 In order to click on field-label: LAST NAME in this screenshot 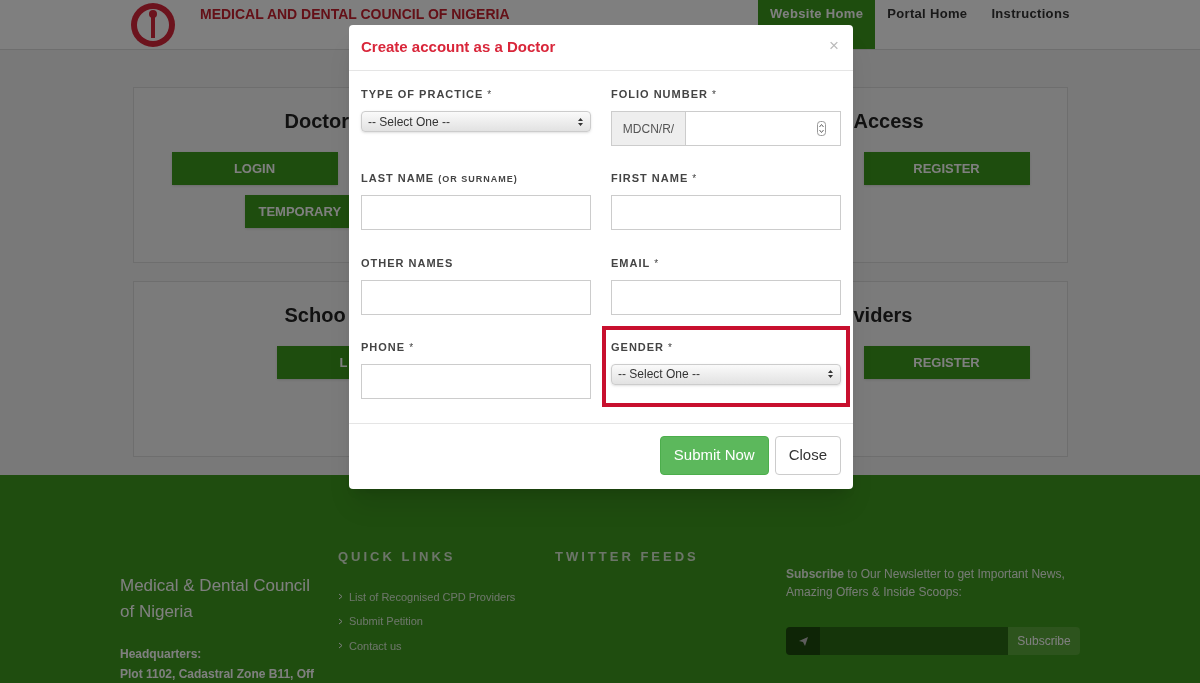, I will do `click(398, 179)`.